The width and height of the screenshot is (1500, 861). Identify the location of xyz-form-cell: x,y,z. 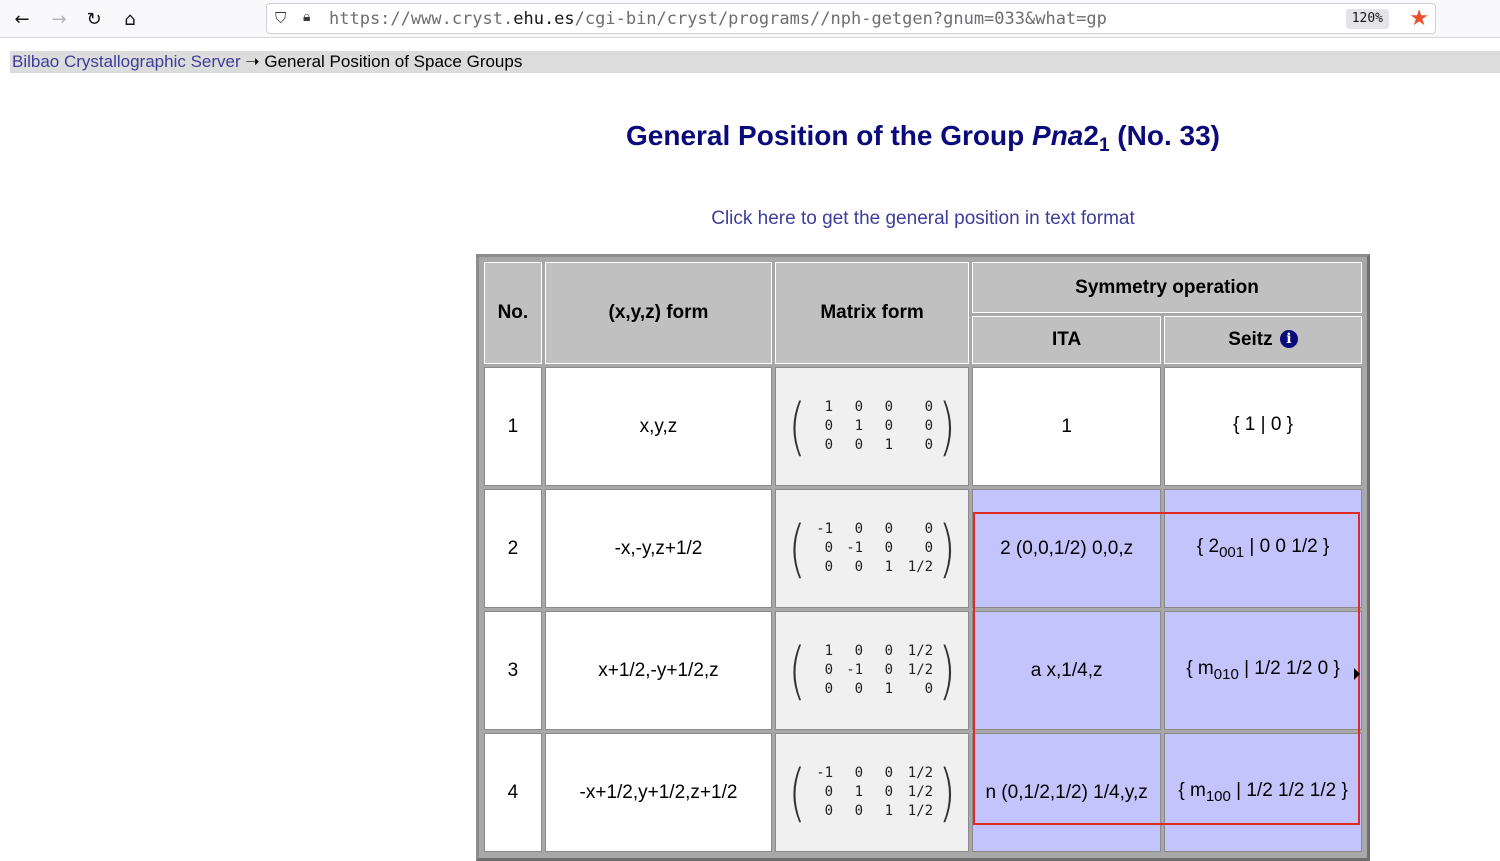
(658, 426).